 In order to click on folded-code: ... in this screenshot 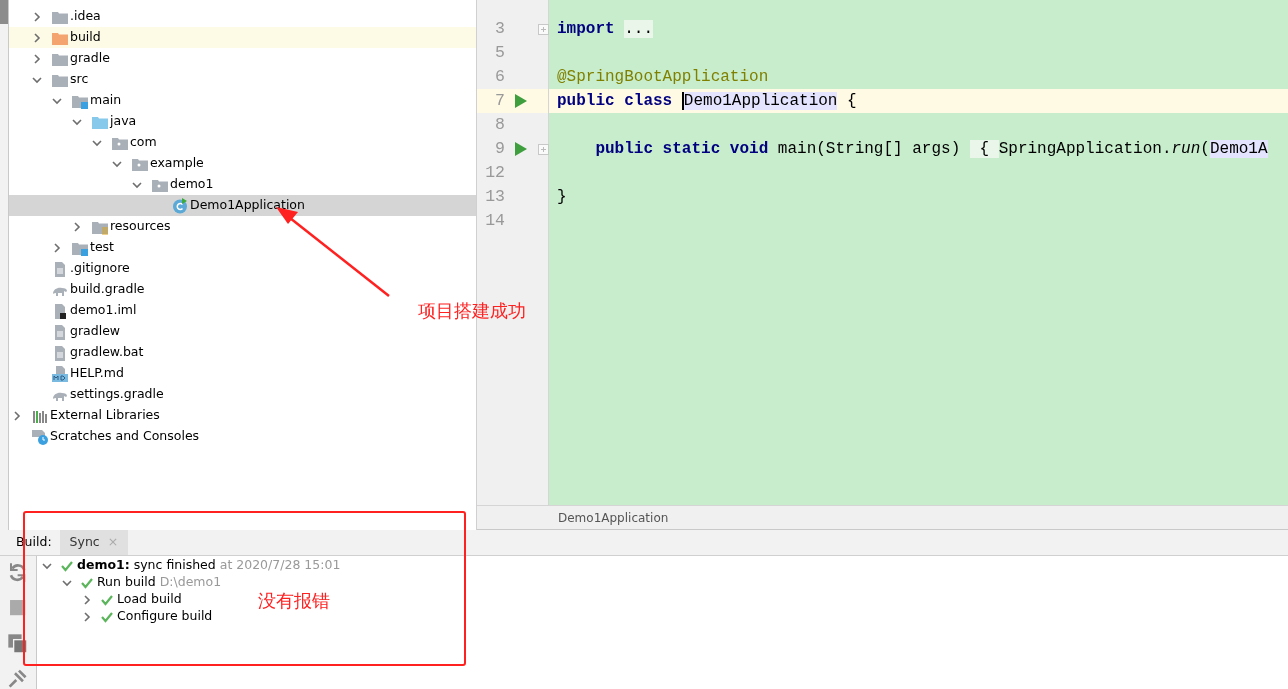, I will do `click(639, 29)`.